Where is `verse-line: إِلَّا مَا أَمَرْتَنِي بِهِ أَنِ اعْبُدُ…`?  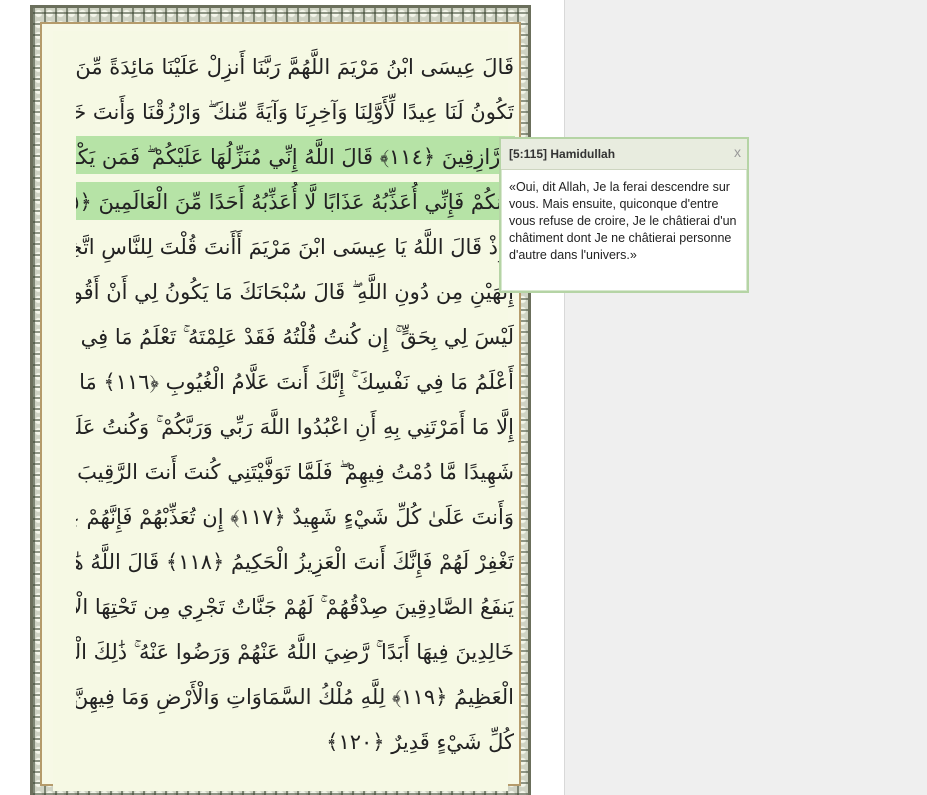
verse-line: إِلَّا مَا أَمَرْتَنِي بِهِ أَنِ اعْبُدُ… is located at coordinates (295, 427).